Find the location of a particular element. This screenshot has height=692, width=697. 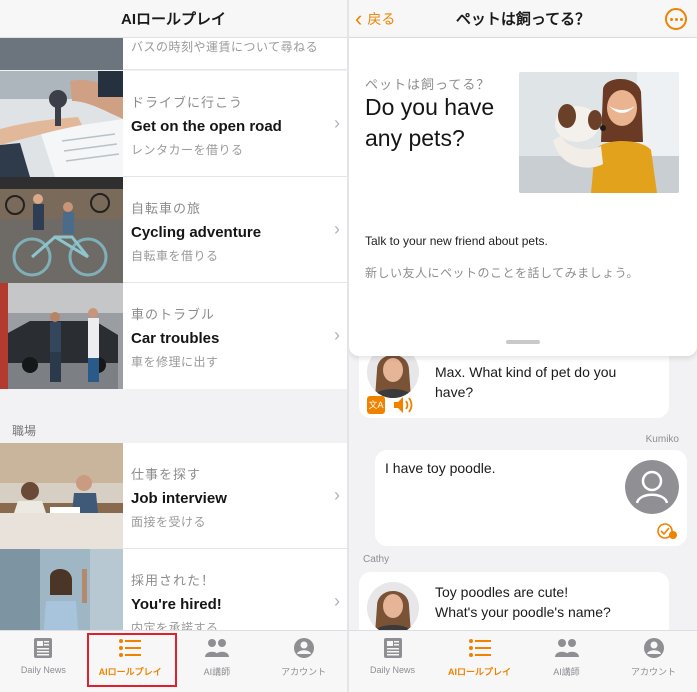

scenario-jp-title: 自転車の旅 is located at coordinates (166, 208).